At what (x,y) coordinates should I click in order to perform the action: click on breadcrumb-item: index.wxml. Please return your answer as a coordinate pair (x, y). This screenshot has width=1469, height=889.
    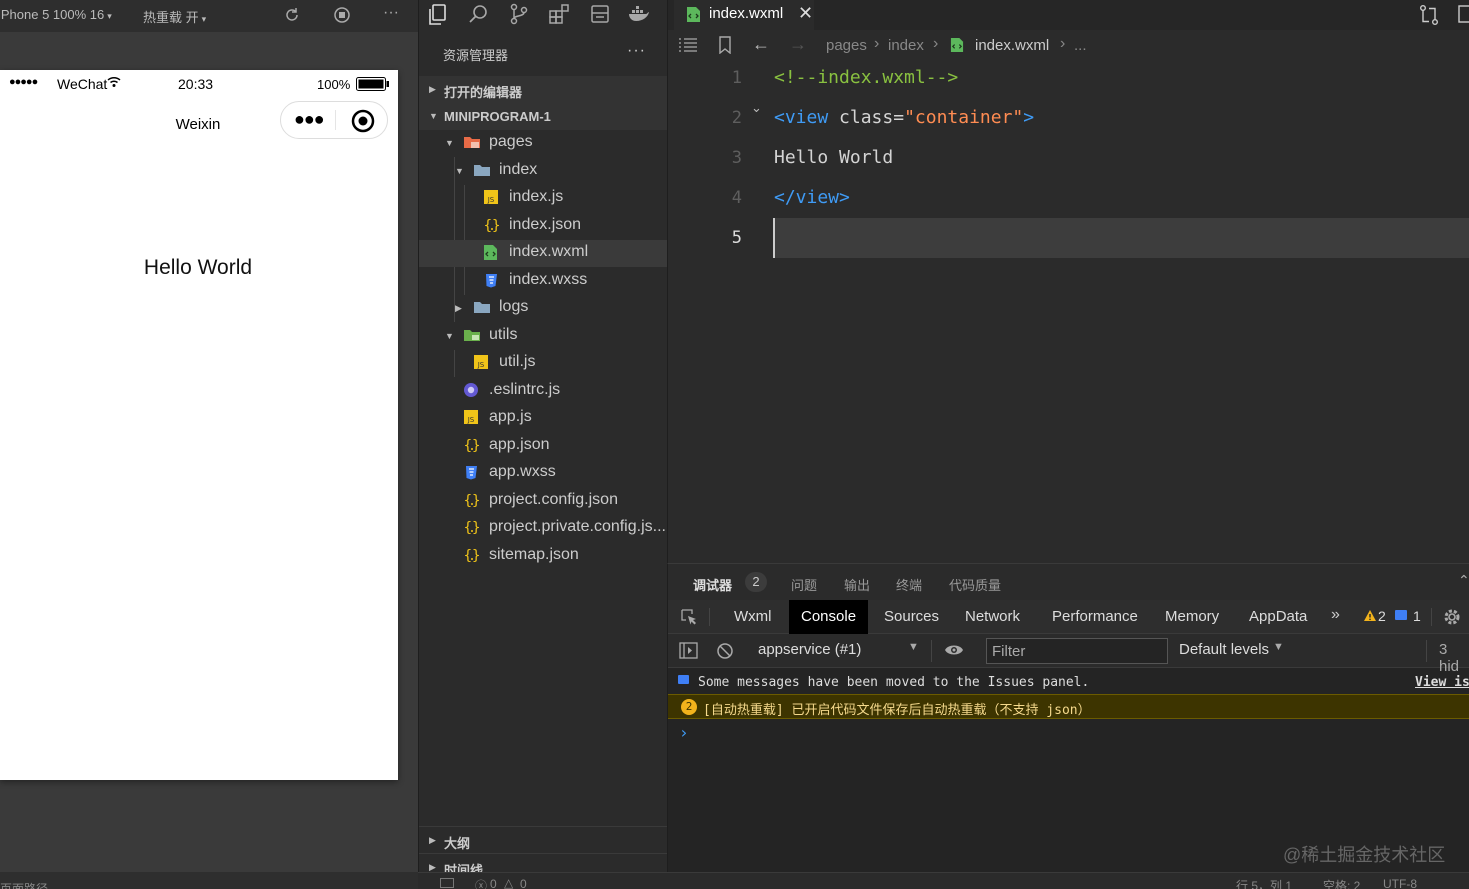
    Looking at the image, I should click on (1012, 45).